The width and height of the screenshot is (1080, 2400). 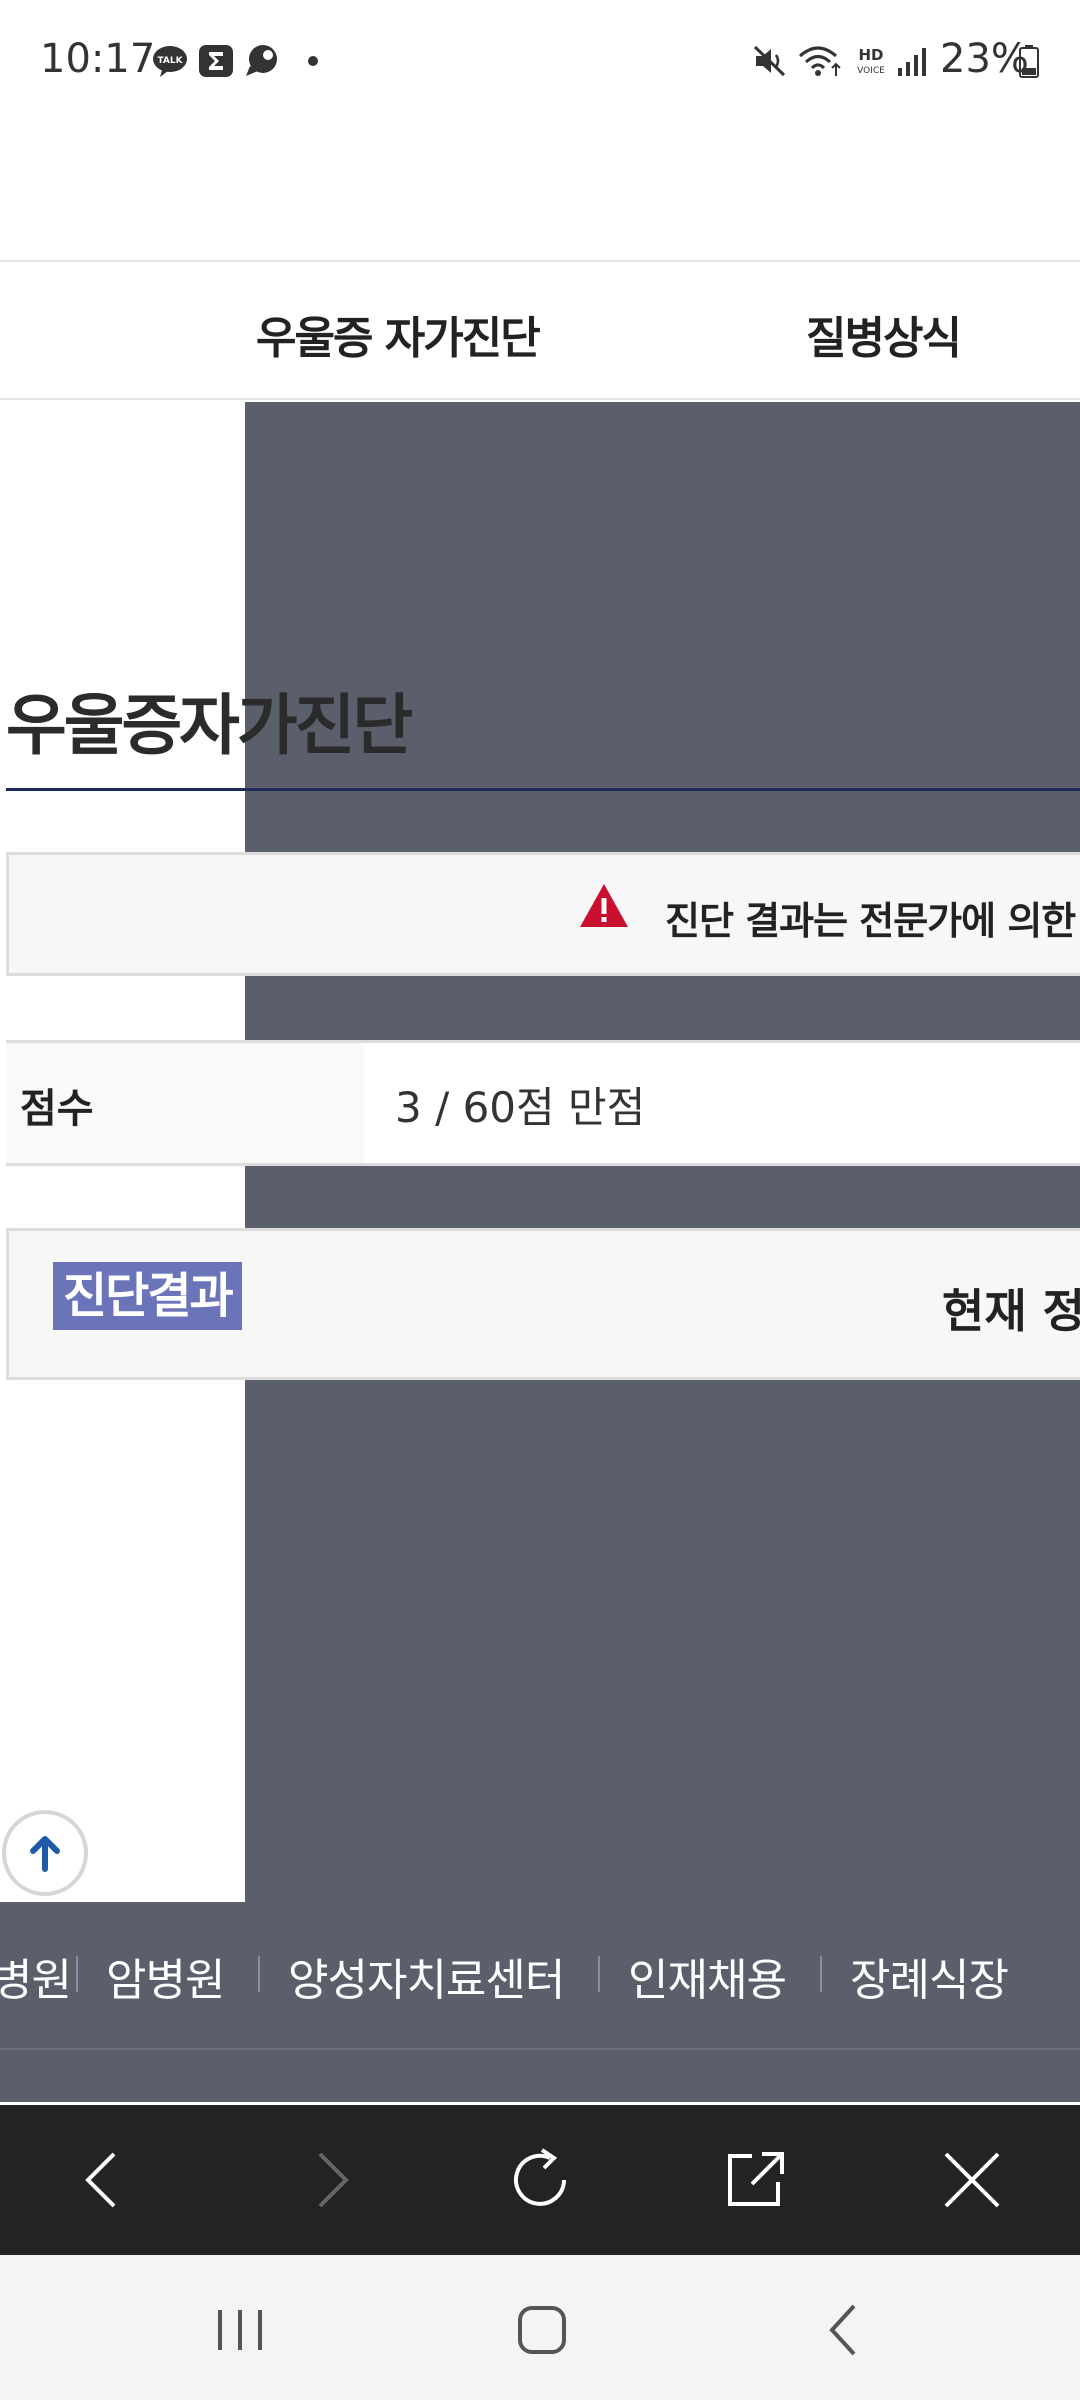 What do you see at coordinates (543, 789) in the screenshot?
I see `title-underline` at bounding box center [543, 789].